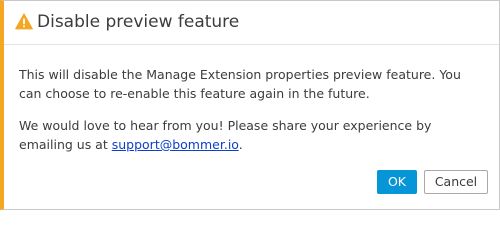 This screenshot has width=500, height=240. Describe the element at coordinates (397, 182) in the screenshot. I see `ok-button: OK` at that location.